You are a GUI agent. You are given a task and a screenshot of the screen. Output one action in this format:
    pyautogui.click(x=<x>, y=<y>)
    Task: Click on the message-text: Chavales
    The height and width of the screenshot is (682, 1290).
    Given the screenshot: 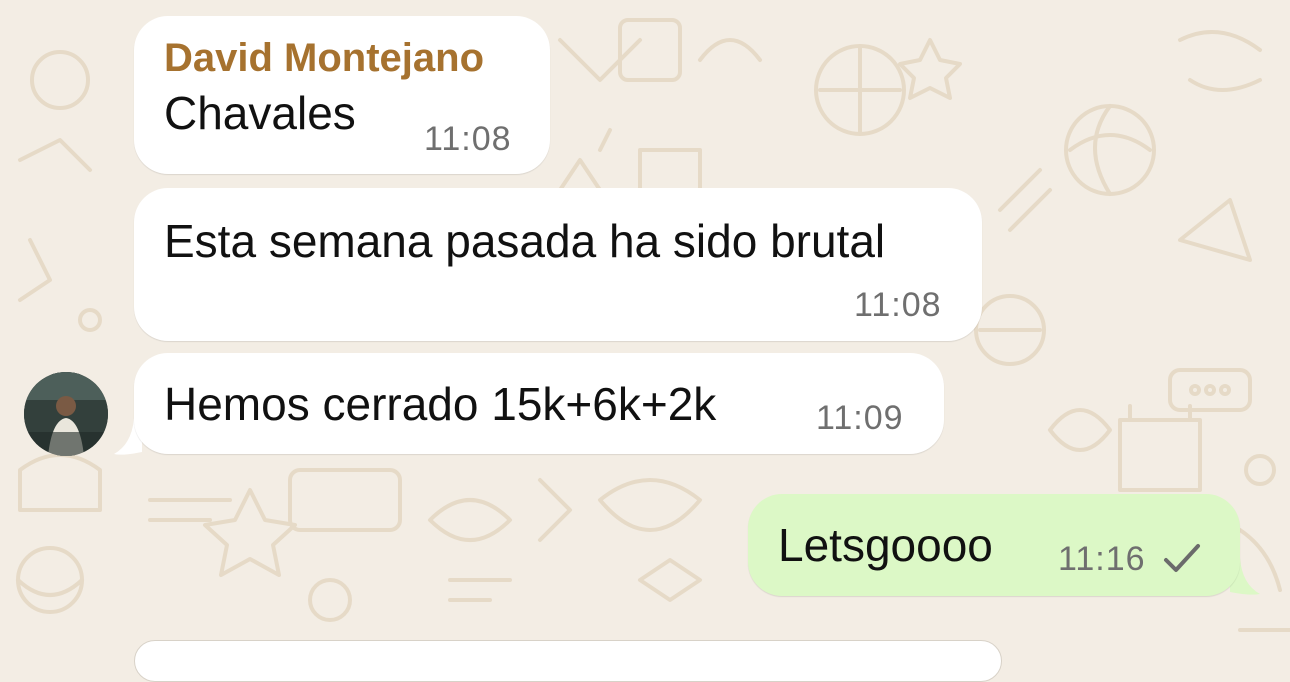 What is the action you would take?
    pyautogui.click(x=260, y=113)
    